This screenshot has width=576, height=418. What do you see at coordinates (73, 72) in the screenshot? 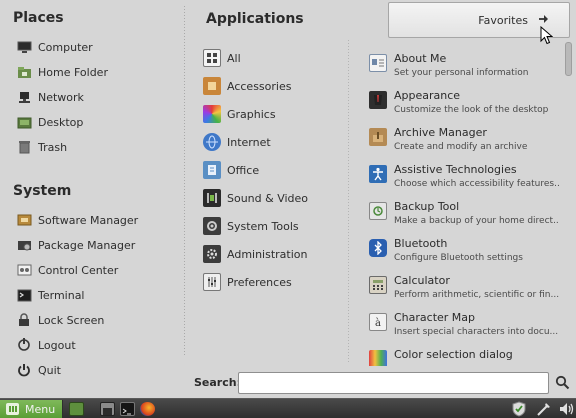
I see `places-item-label: Home Folder` at bounding box center [73, 72].